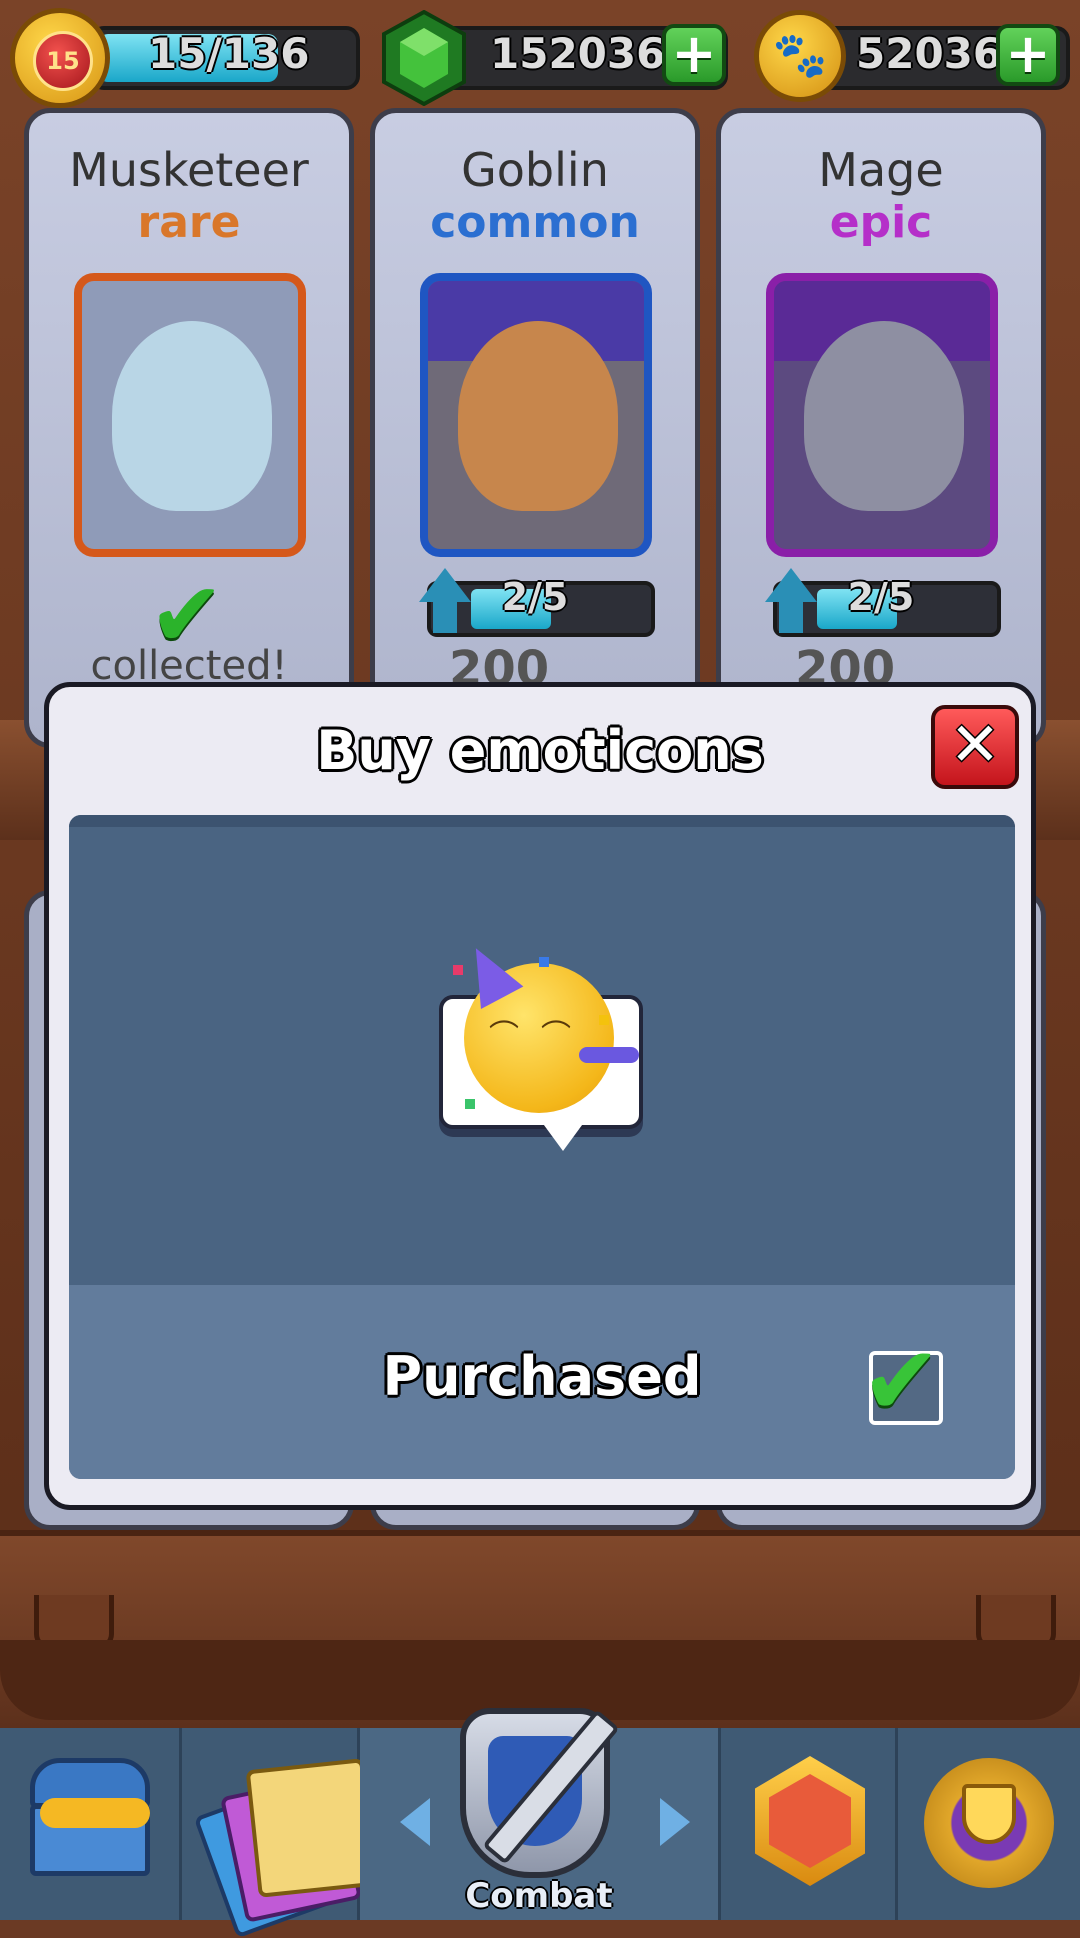 The width and height of the screenshot is (1080, 1938). I want to click on tab-cards, so click(279, 1833).